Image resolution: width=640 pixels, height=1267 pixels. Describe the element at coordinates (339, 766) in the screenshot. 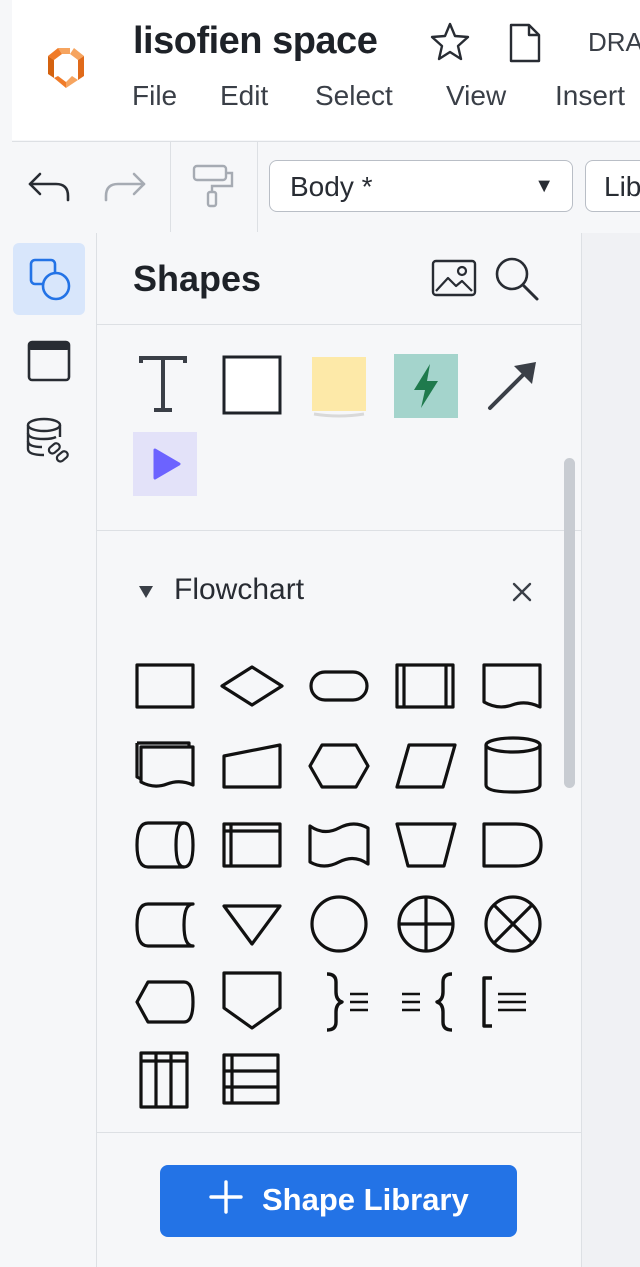

I see `preparation-icon` at that location.